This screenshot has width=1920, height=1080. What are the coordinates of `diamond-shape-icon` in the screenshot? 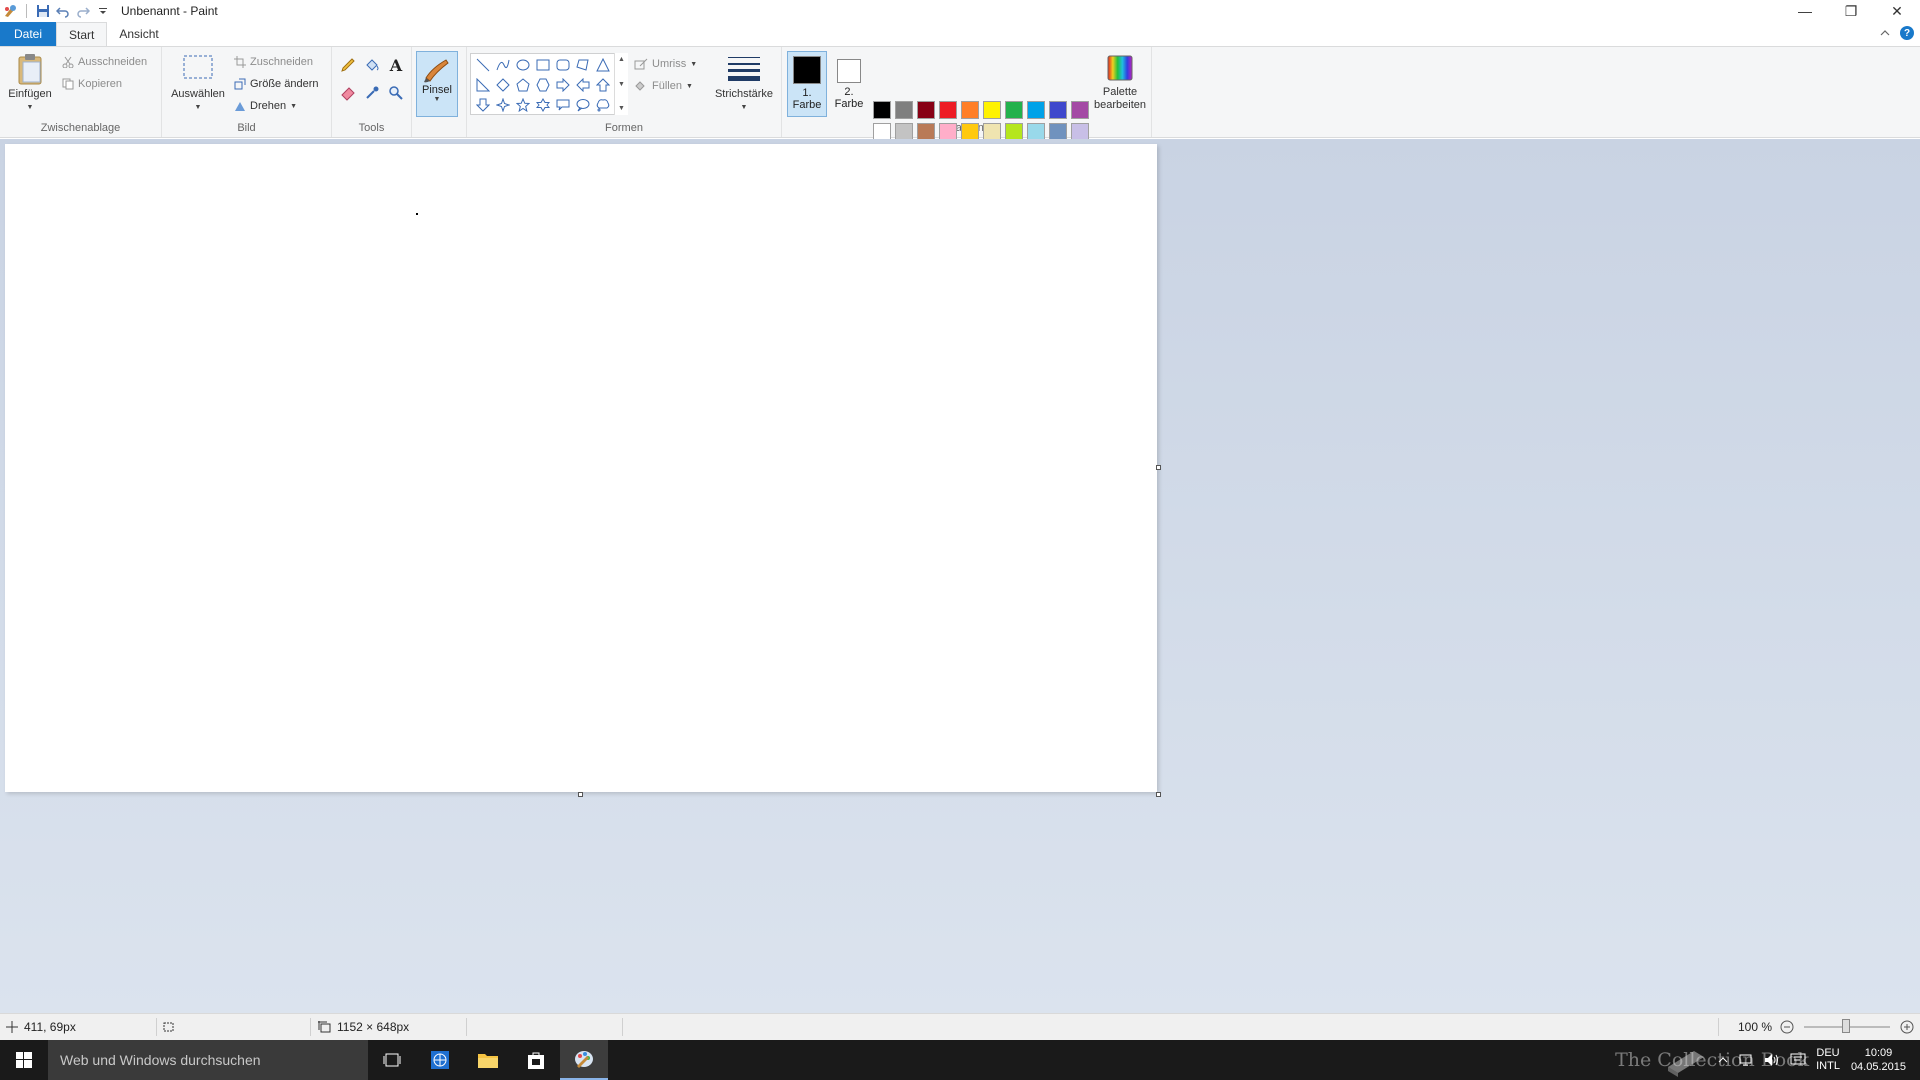 It's located at (503, 85).